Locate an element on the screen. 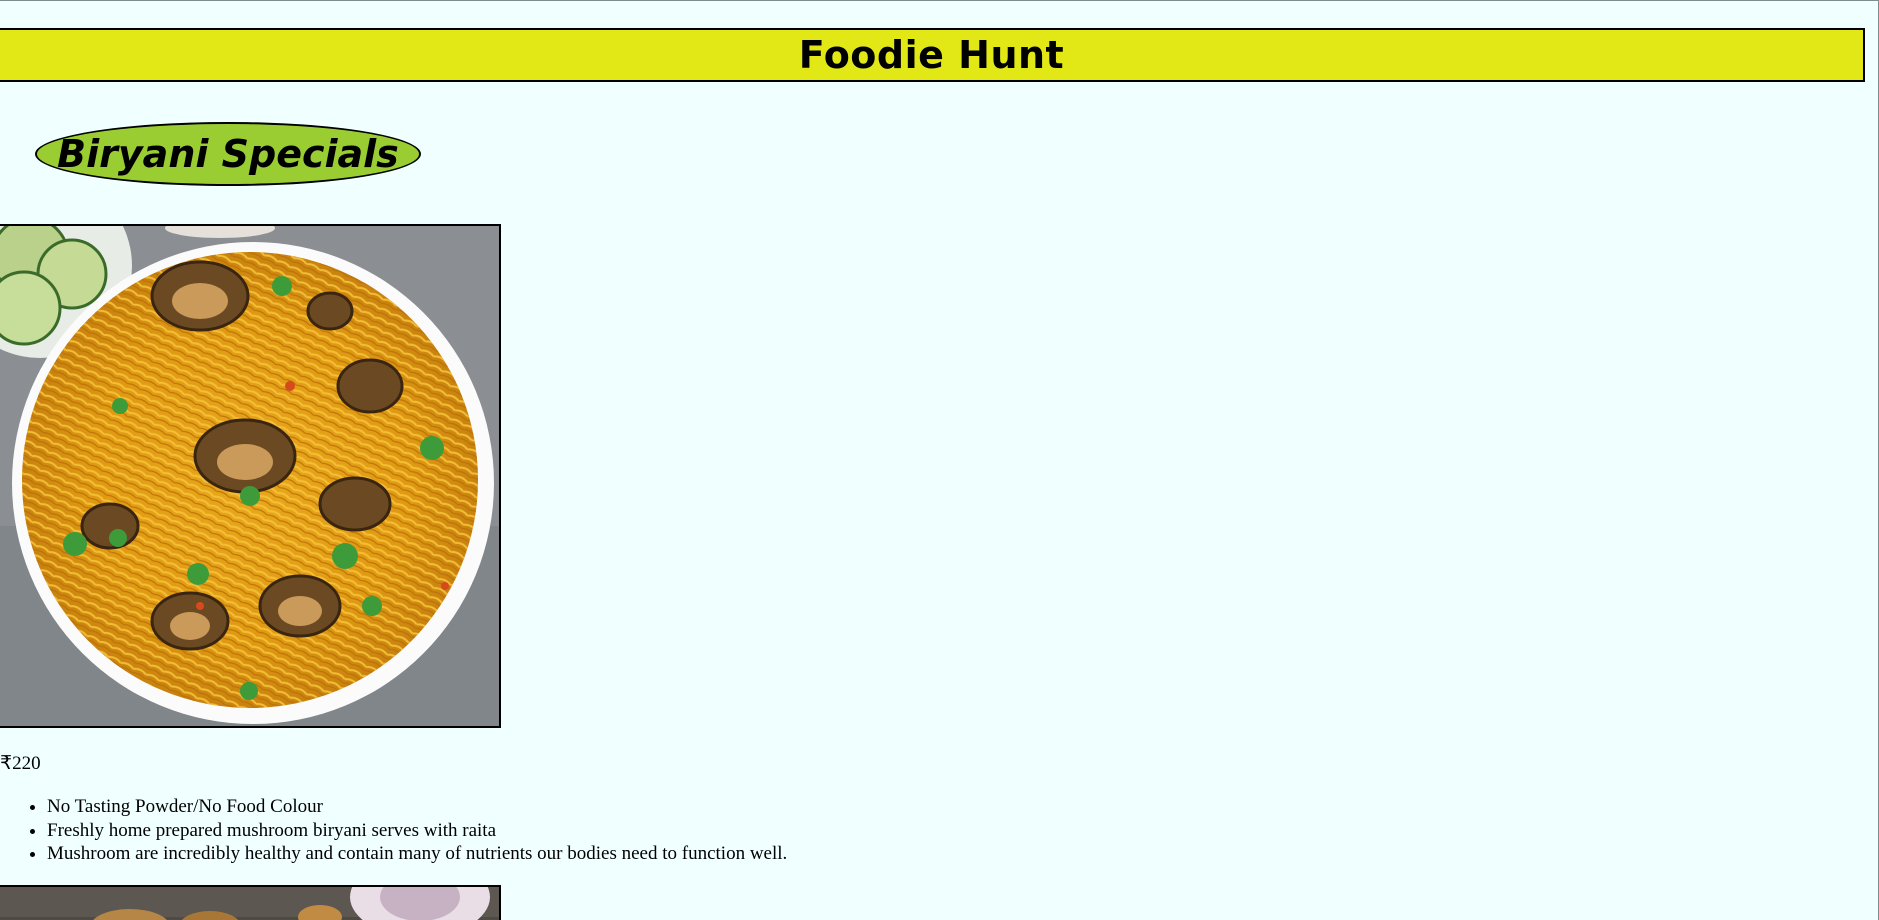 The width and height of the screenshot is (1879, 920). biryani-photo-partial is located at coordinates (250, 902).